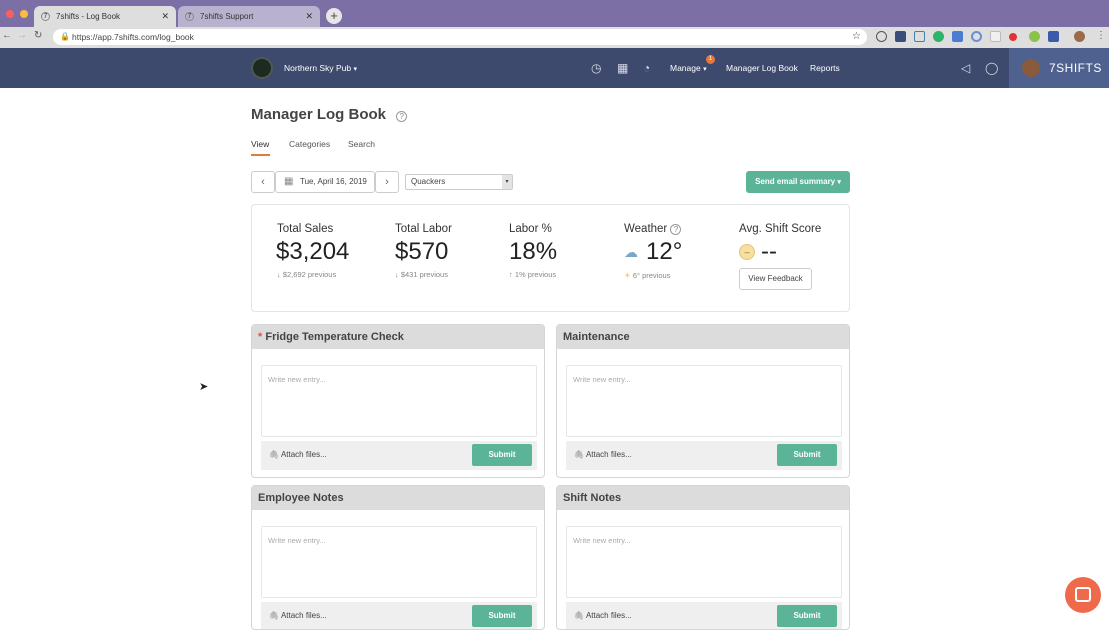  I want to click on address-bar: 🔒 https://app.7shifts.com/log_book ☆, so click(460, 37).